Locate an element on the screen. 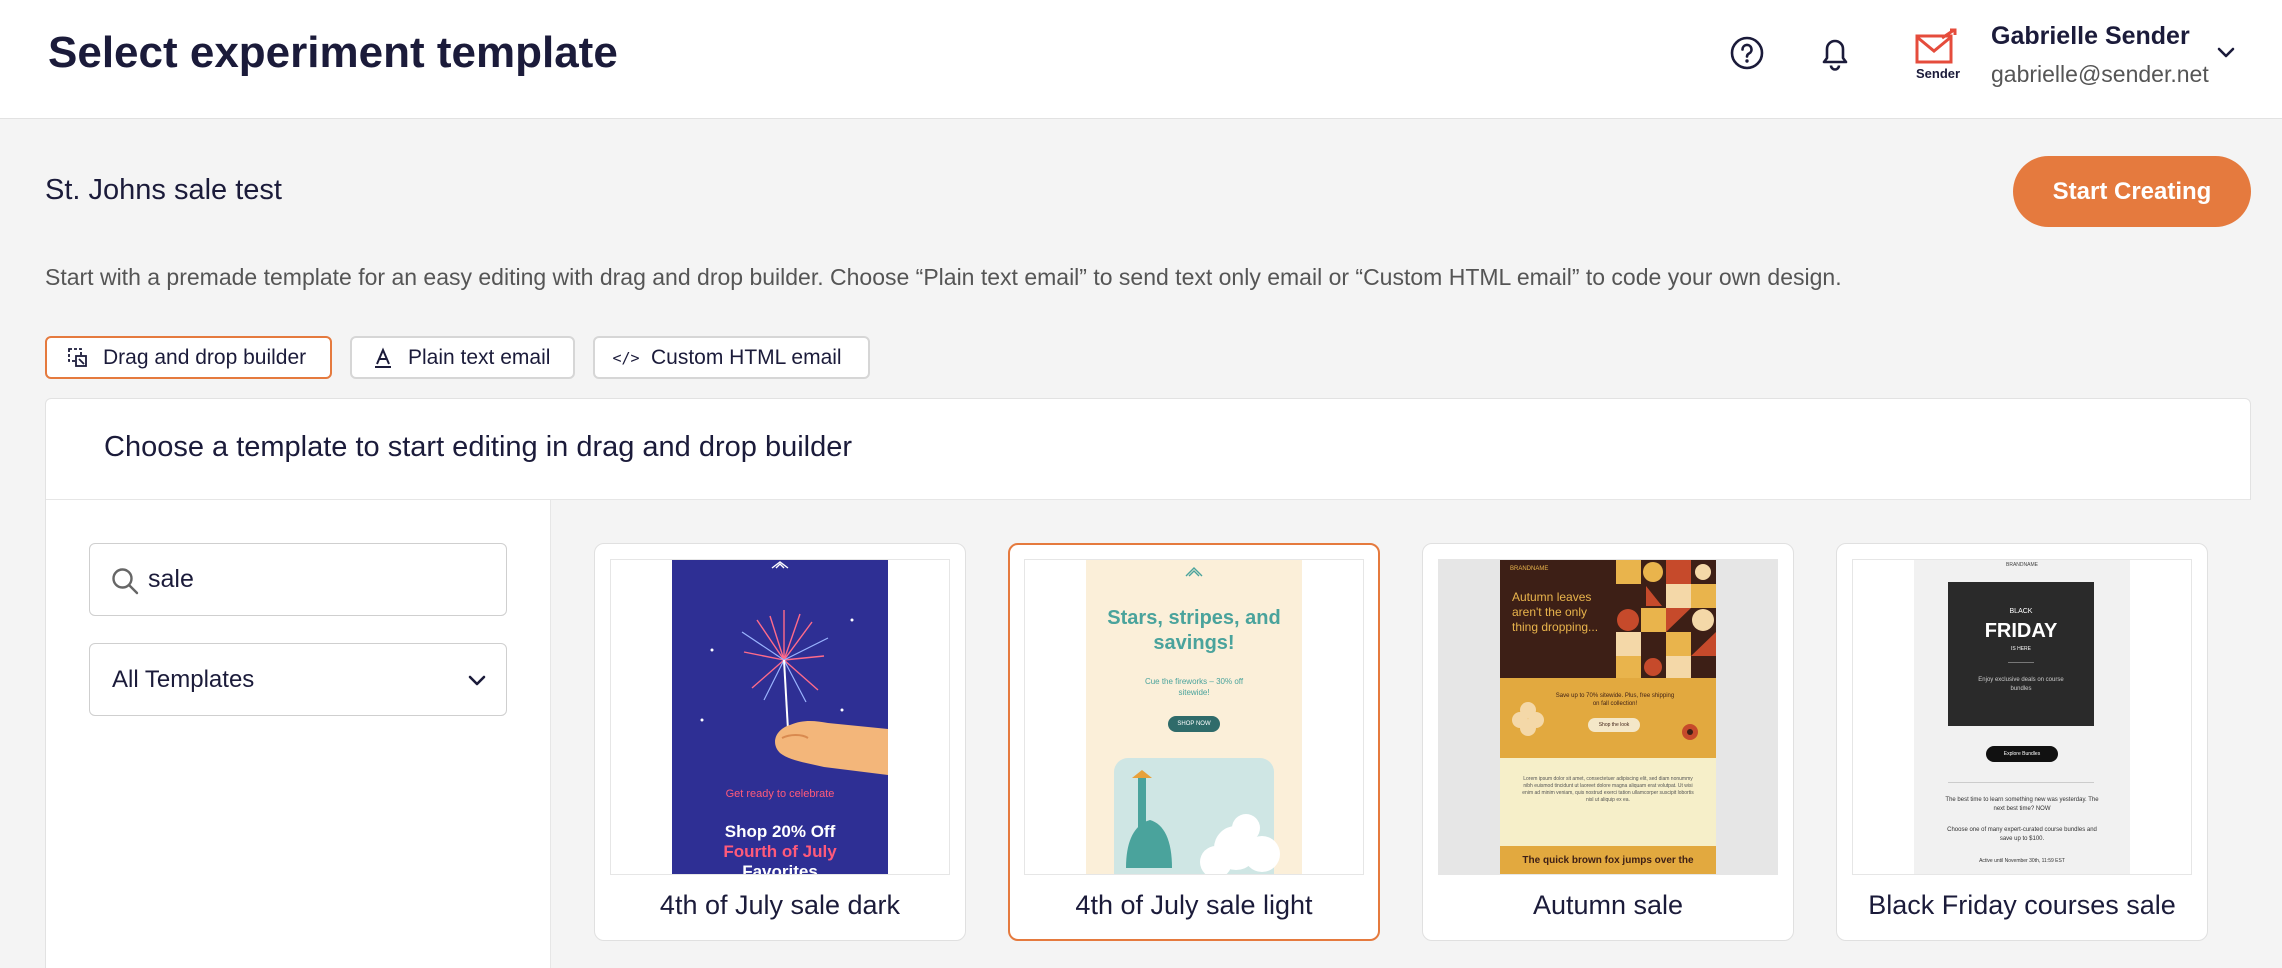 The height and width of the screenshot is (968, 2282). preview-footer: The quick brown fox jumps over the is located at coordinates (1608, 860).